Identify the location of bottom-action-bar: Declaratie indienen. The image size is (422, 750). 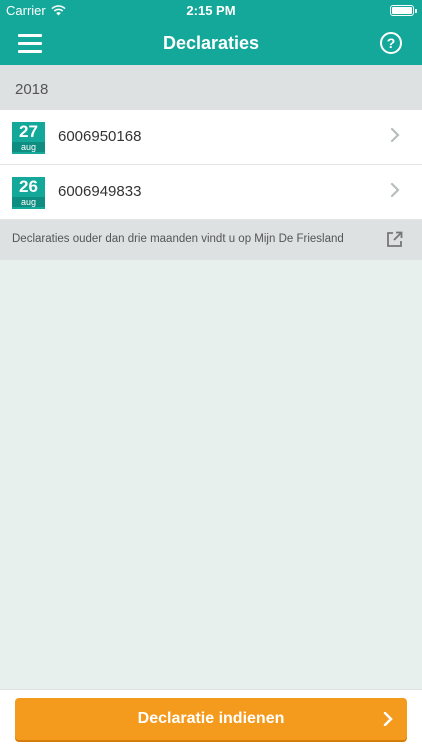
(211, 719).